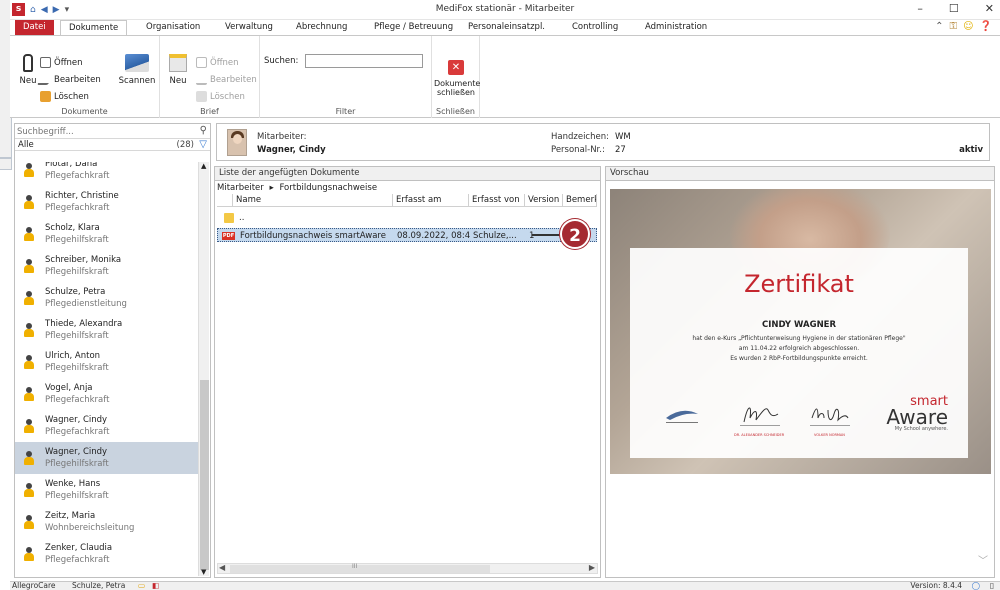 Image resolution: width=1000 pixels, height=590 pixels. What do you see at coordinates (433, 236) in the screenshot?
I see `document-date: 08.09.2022, 08:47` at bounding box center [433, 236].